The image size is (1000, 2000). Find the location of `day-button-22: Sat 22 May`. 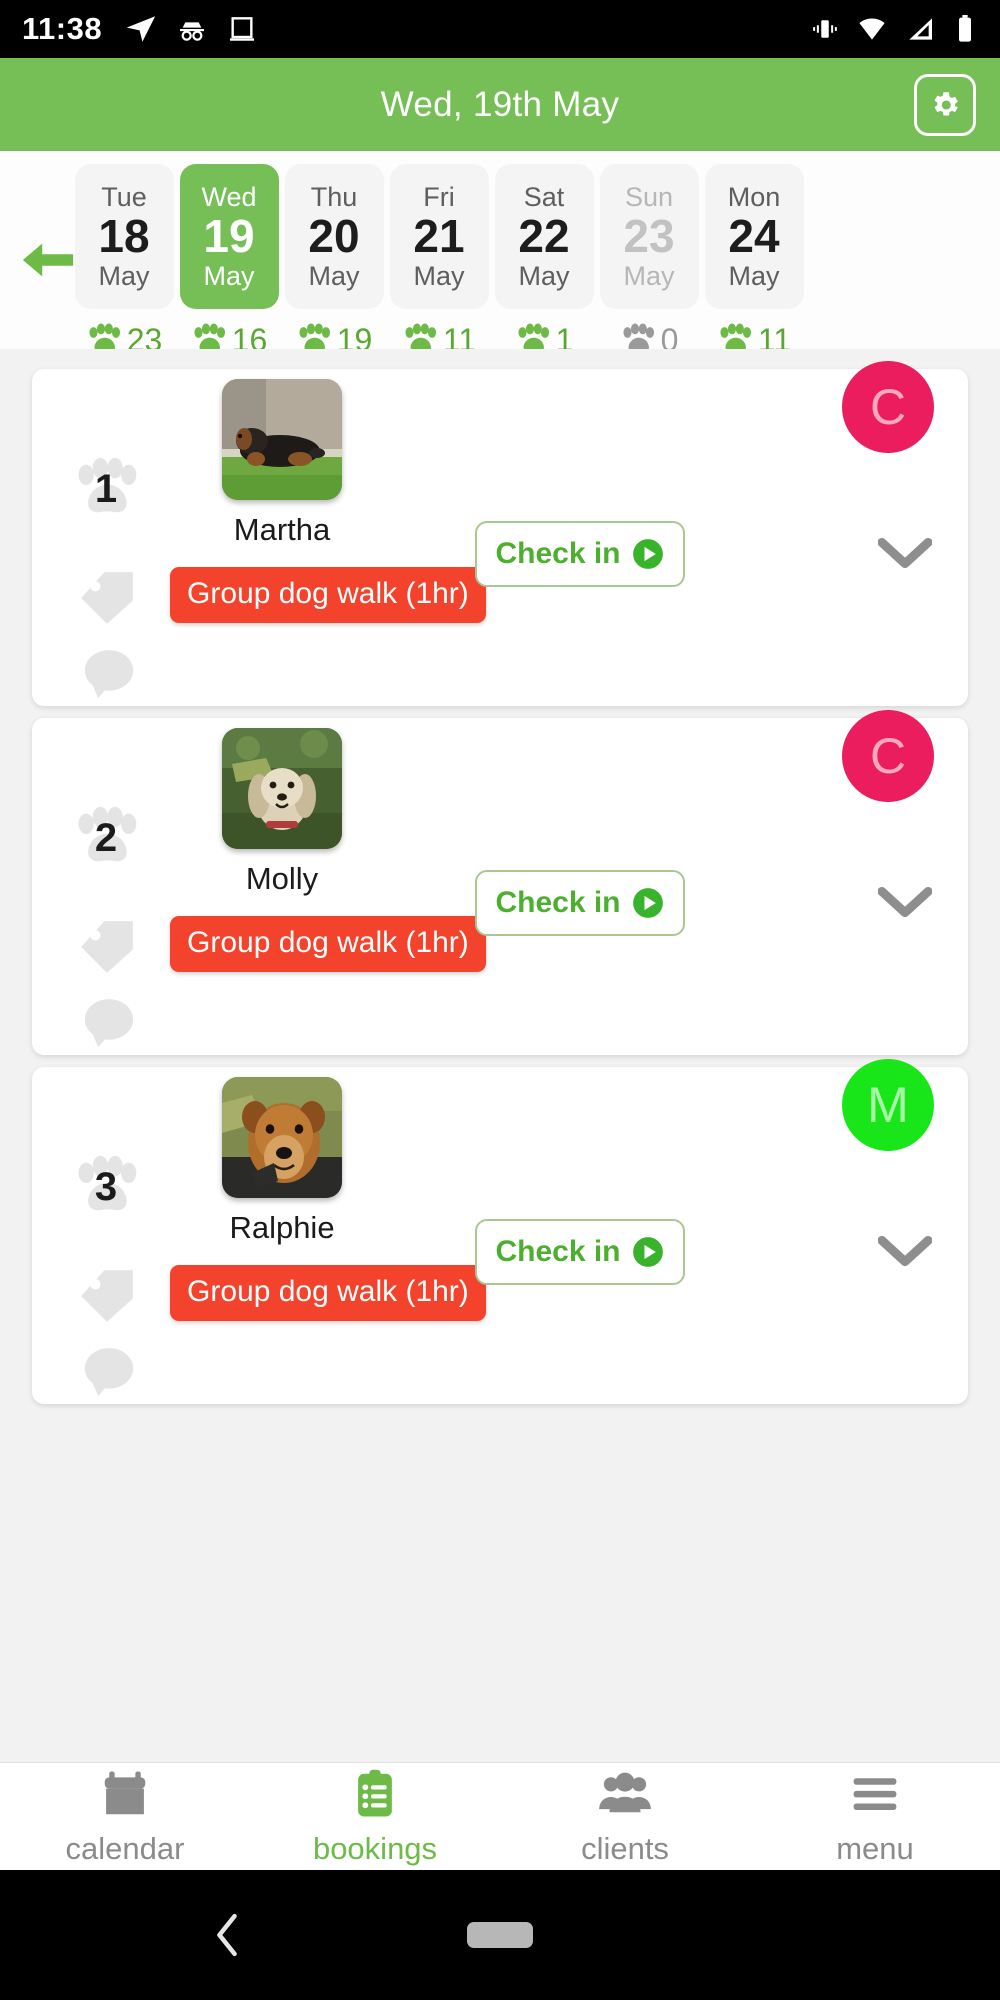

day-button-22: Sat 22 May is located at coordinates (544, 236).